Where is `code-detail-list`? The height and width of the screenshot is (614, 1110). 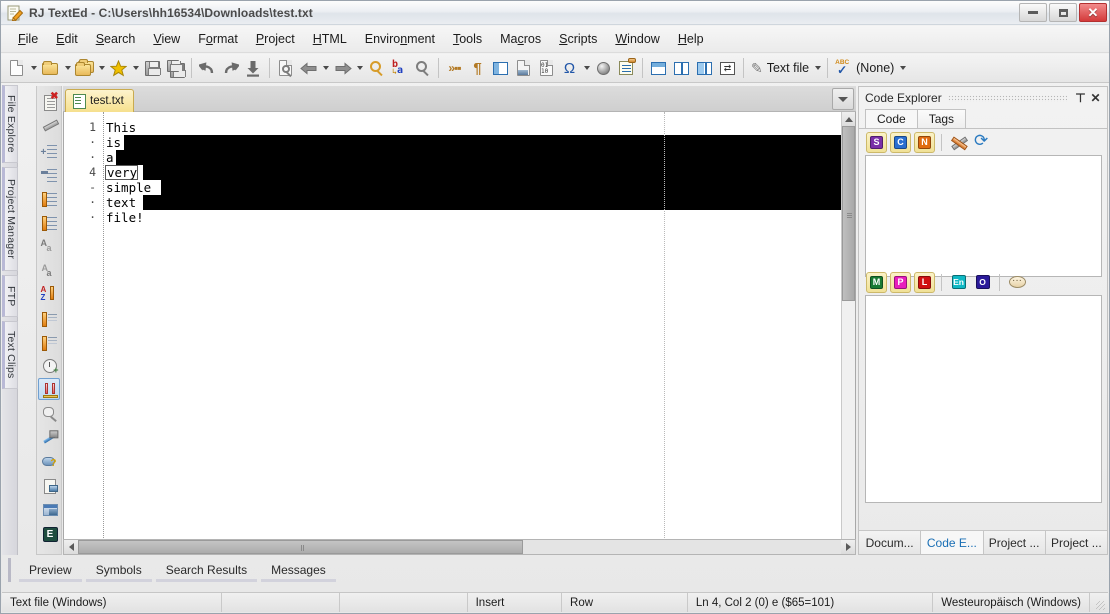
code-detail-list is located at coordinates (983, 399).